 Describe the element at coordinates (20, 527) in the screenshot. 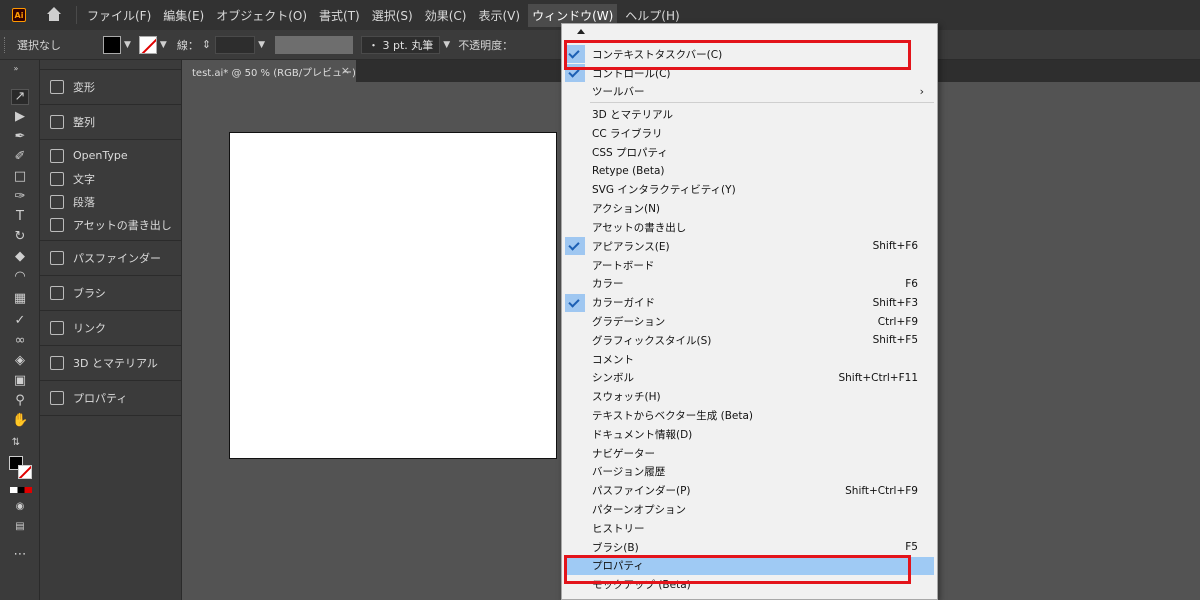

I see `screen-mode-icon: ▤` at that location.